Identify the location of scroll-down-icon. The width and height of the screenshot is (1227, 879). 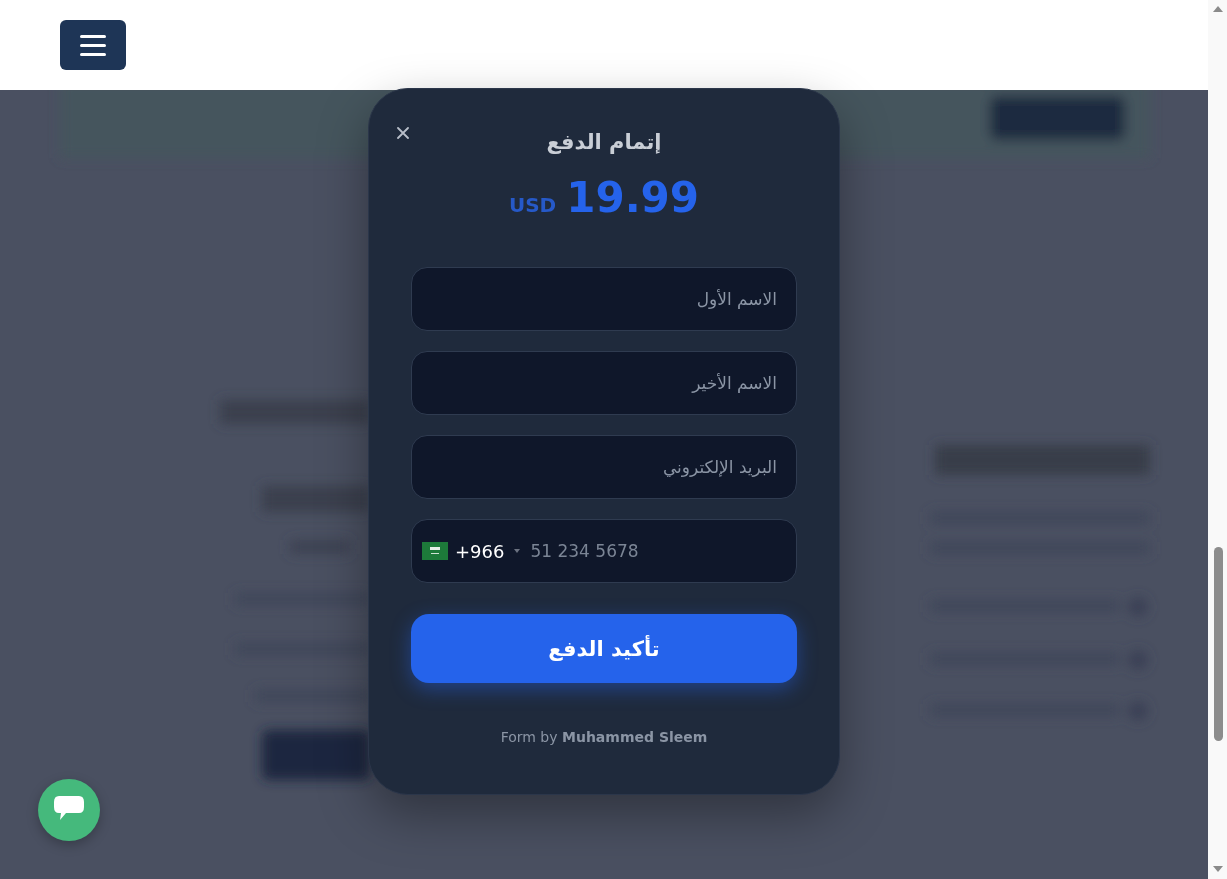
(1217, 869).